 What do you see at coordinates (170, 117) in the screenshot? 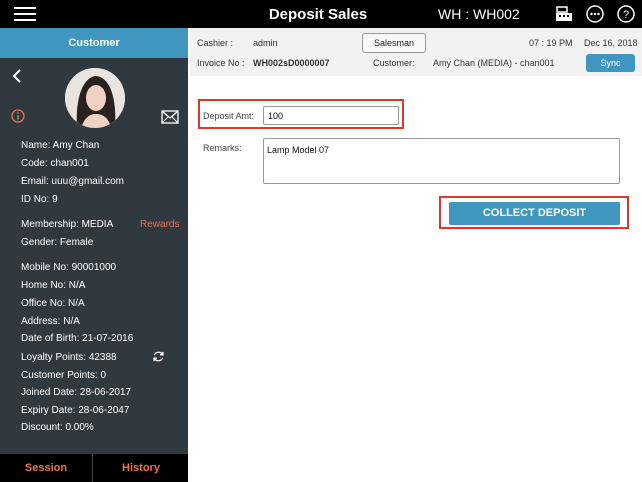
I see `mail-icon` at bounding box center [170, 117].